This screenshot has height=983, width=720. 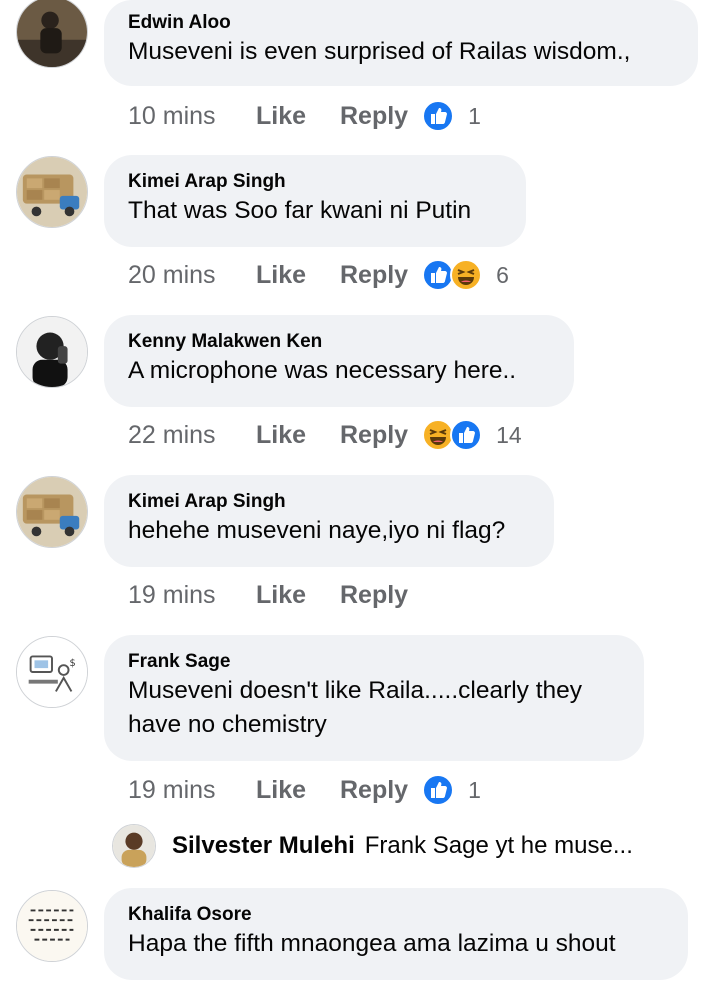 I want to click on avatar: $, so click(x=52, y=672).